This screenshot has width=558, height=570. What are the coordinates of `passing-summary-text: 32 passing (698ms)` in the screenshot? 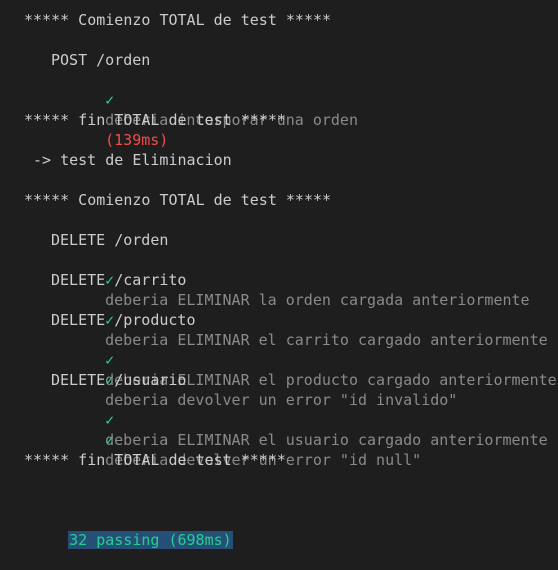 It's located at (150, 540).